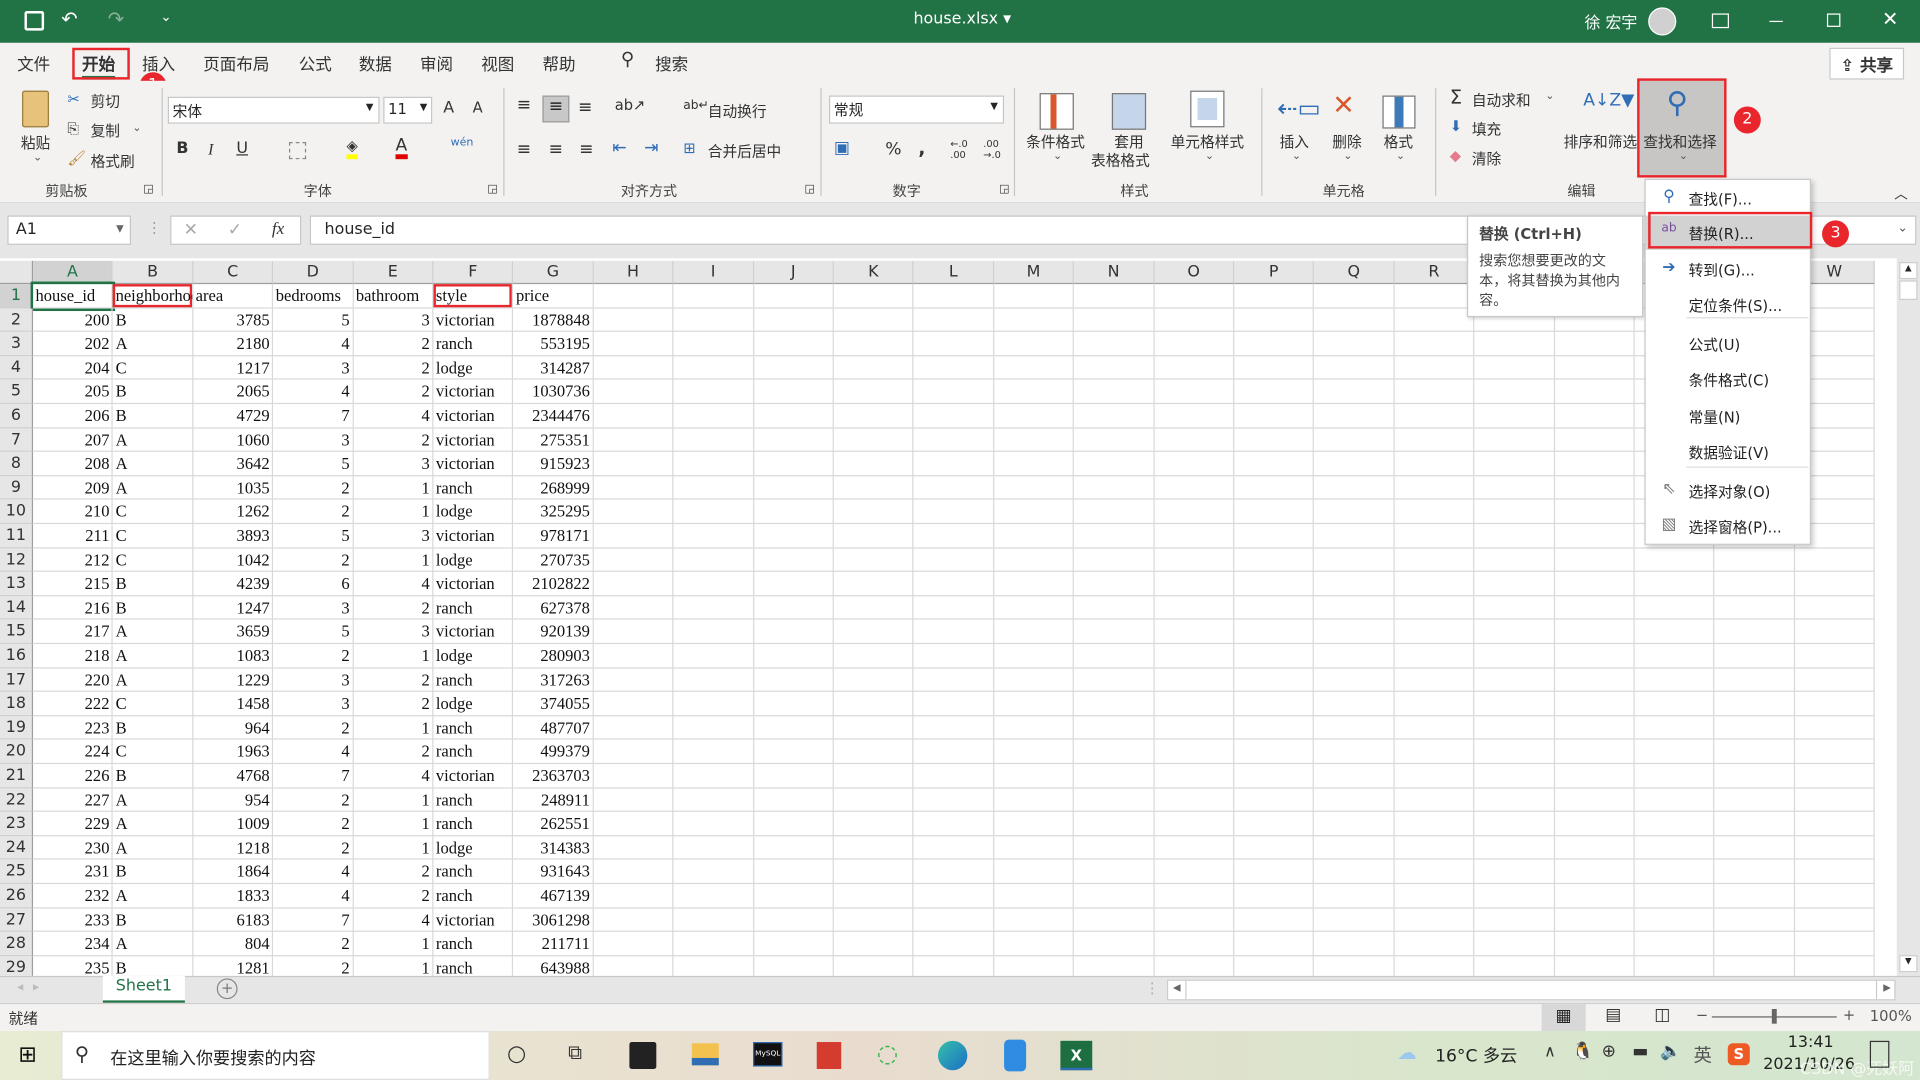 The height and width of the screenshot is (1080, 1920). What do you see at coordinates (158, 62) in the screenshot?
I see `tab-insert: 插入` at bounding box center [158, 62].